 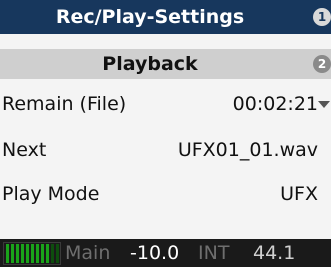 I want to click on setting-label: Remain (File), so click(x=64, y=104).